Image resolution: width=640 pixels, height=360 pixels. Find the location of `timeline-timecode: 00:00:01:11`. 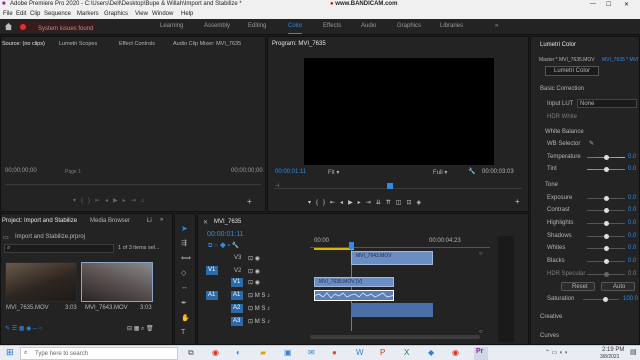

timeline-timecode: 00:00:01:11 is located at coordinates (225, 234).